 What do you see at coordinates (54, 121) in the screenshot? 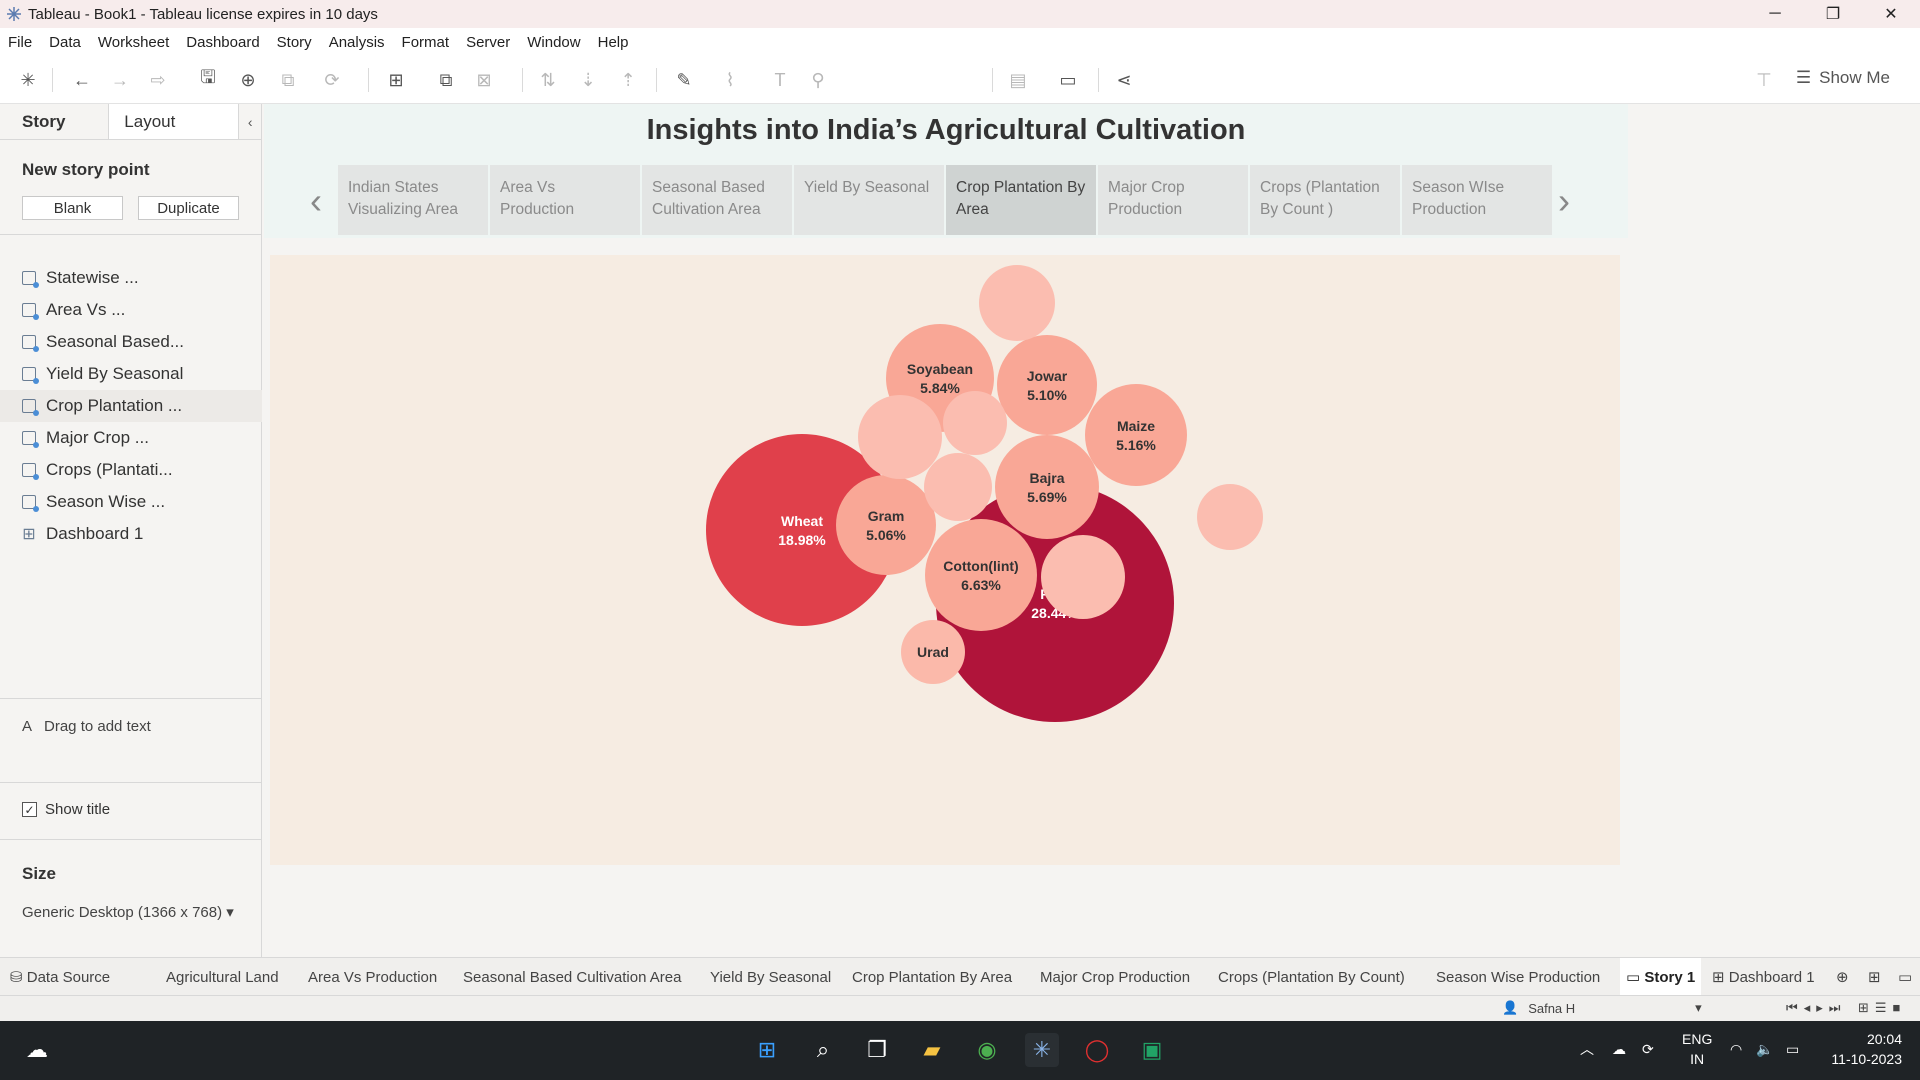
I see `tab-story: Story` at bounding box center [54, 121].